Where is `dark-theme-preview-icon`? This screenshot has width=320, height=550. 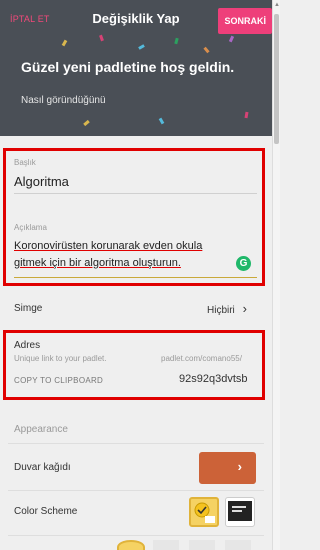
dark-theme-preview-icon is located at coordinates (240, 511).